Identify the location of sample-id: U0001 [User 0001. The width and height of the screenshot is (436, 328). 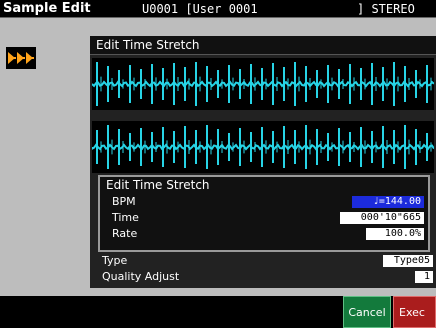
(200, 9).